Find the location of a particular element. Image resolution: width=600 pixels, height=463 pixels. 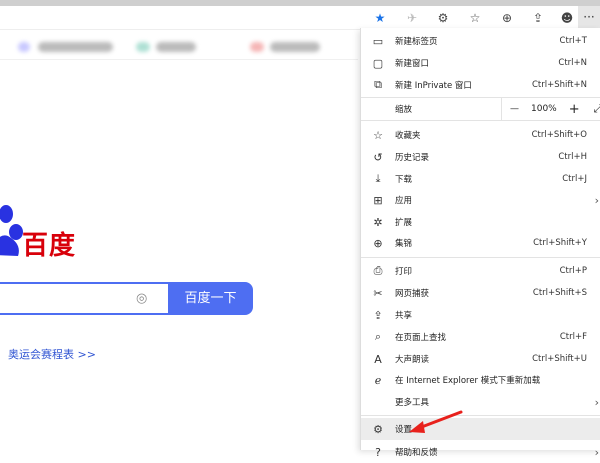

zoom-in-button: + is located at coordinates (574, 109).